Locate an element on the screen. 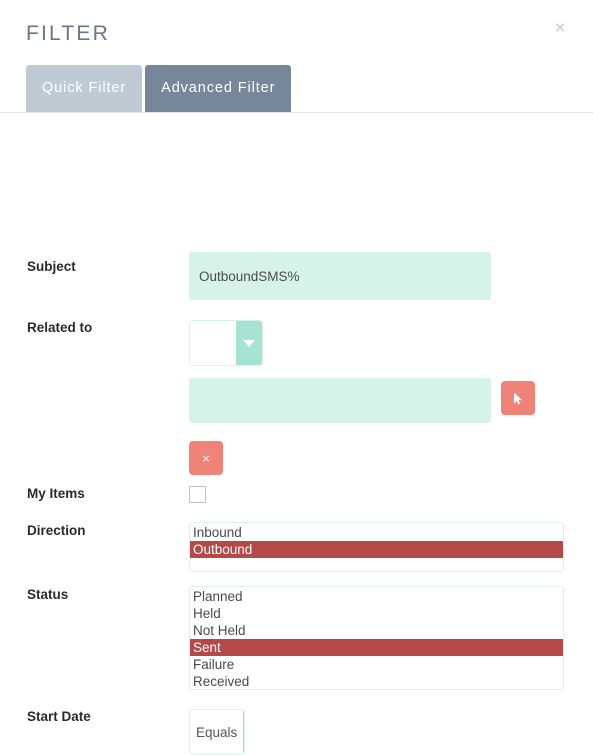 This screenshot has width=593, height=755. related-to-module-value is located at coordinates (213, 343).